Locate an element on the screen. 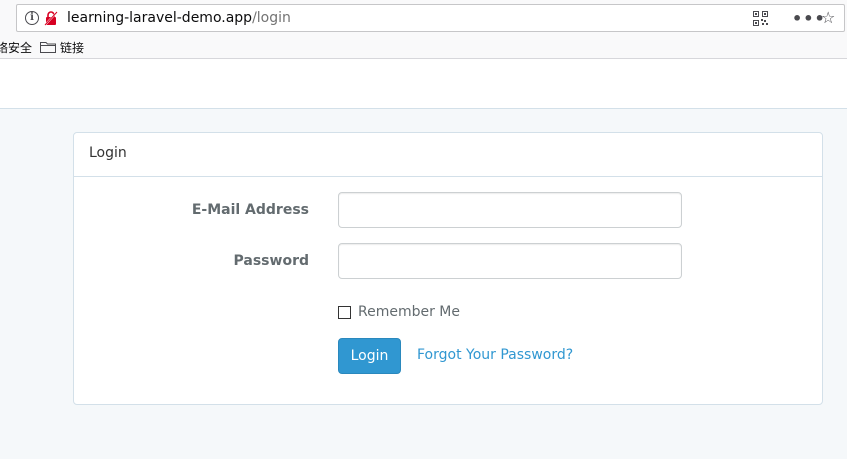  qr-code-icon is located at coordinates (760, 18).